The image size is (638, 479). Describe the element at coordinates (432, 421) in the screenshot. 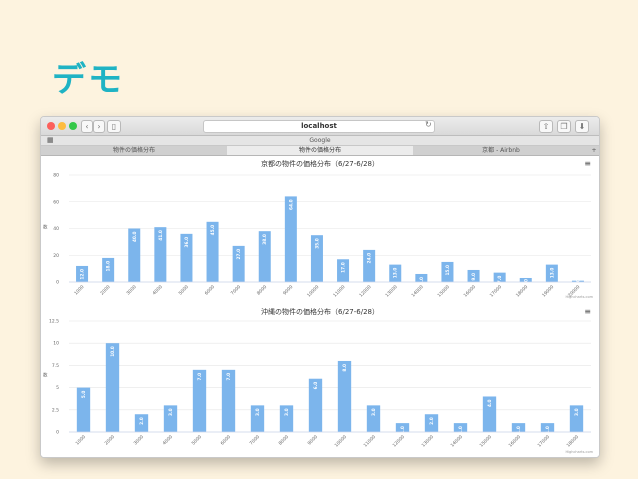

I see `data-label: 2.0` at that location.